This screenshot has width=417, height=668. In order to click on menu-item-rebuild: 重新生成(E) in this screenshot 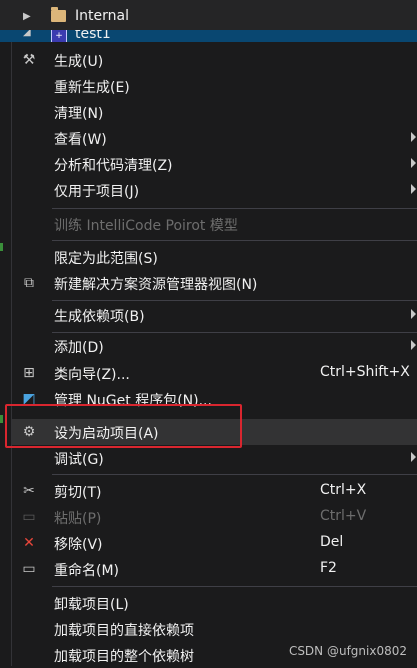, I will do `click(214, 86)`.